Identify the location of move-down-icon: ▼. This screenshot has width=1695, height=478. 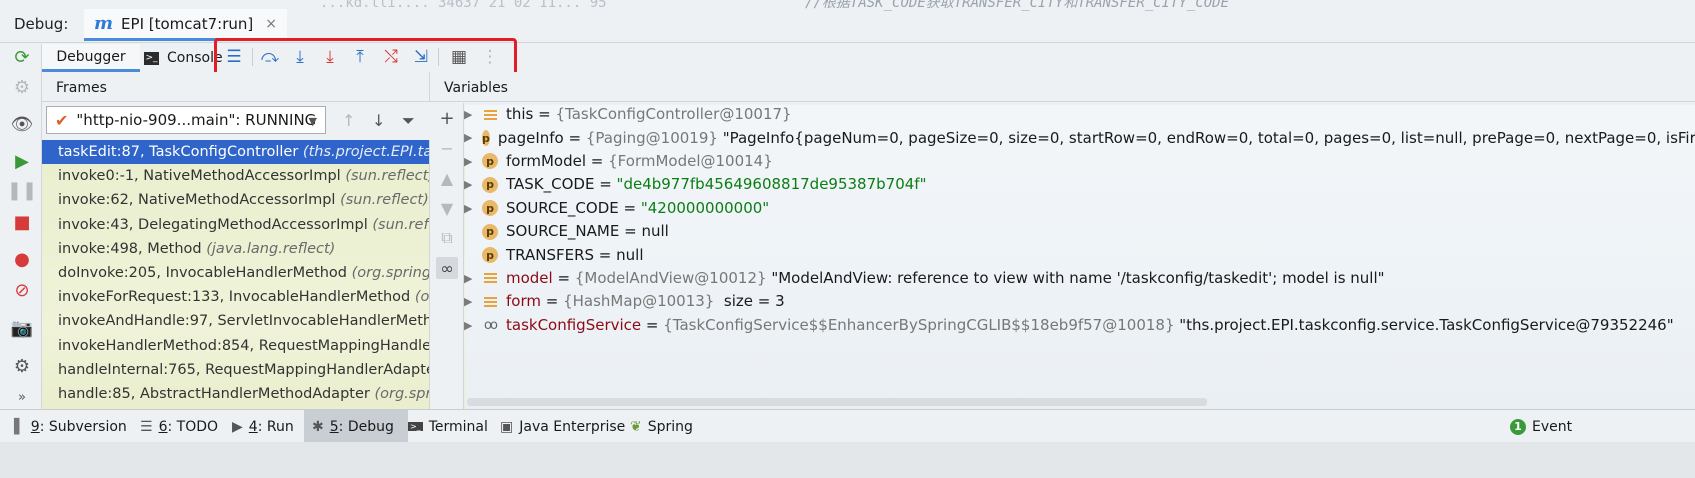
(447, 208).